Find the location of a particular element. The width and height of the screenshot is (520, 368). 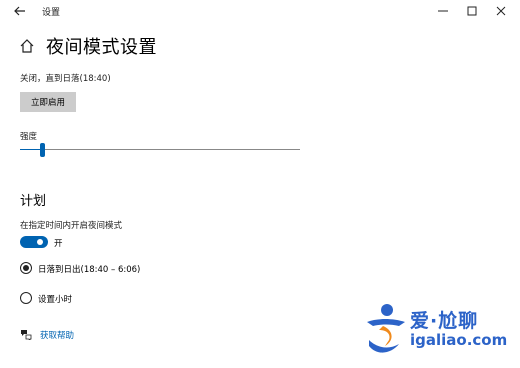

status-text: 关闭，直到日落(18:40) is located at coordinates (65, 79).